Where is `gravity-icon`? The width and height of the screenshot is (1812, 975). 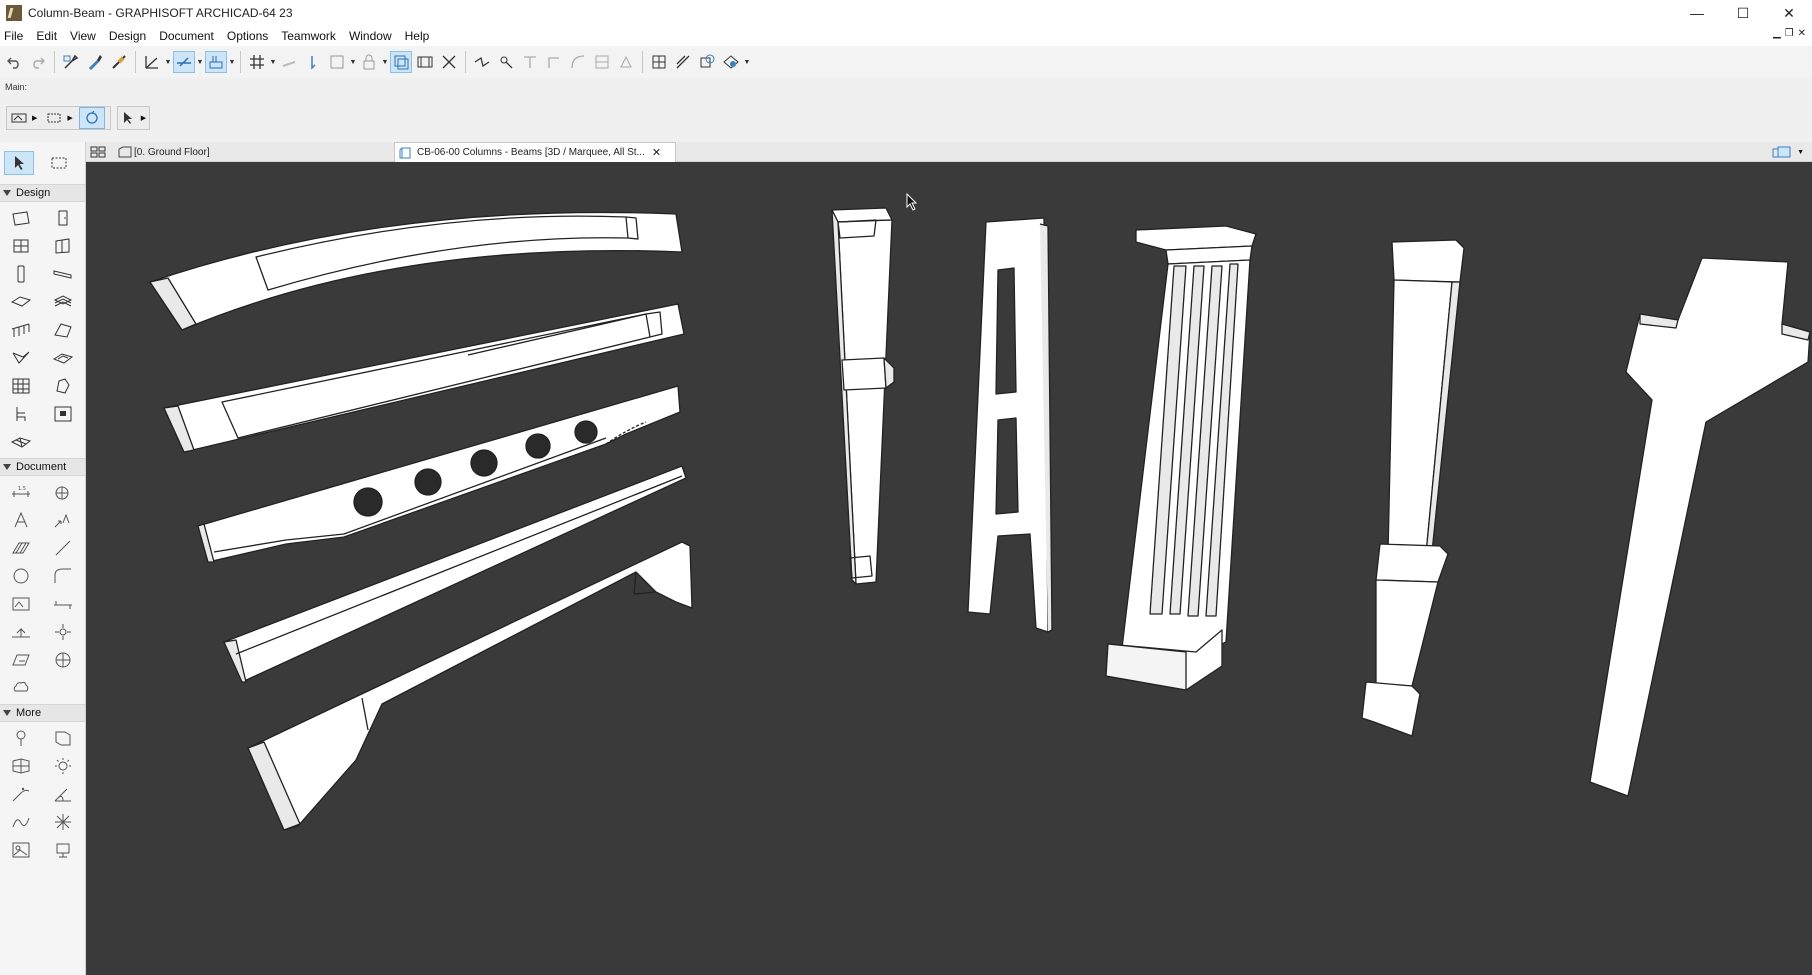
gravity-icon is located at coordinates (216, 62).